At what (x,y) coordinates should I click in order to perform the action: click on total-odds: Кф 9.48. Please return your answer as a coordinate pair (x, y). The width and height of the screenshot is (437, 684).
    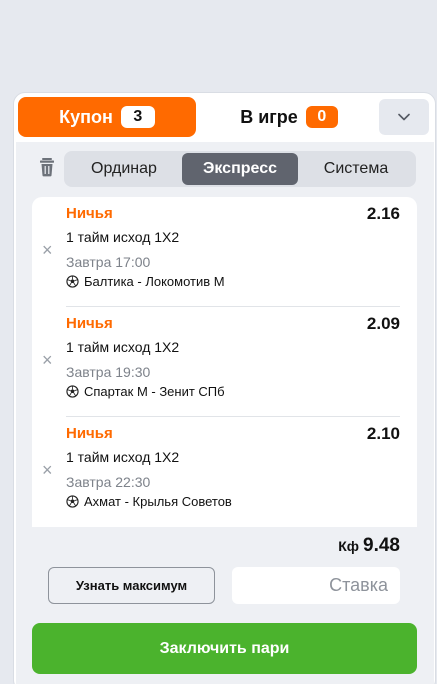
    Looking at the image, I should click on (369, 546).